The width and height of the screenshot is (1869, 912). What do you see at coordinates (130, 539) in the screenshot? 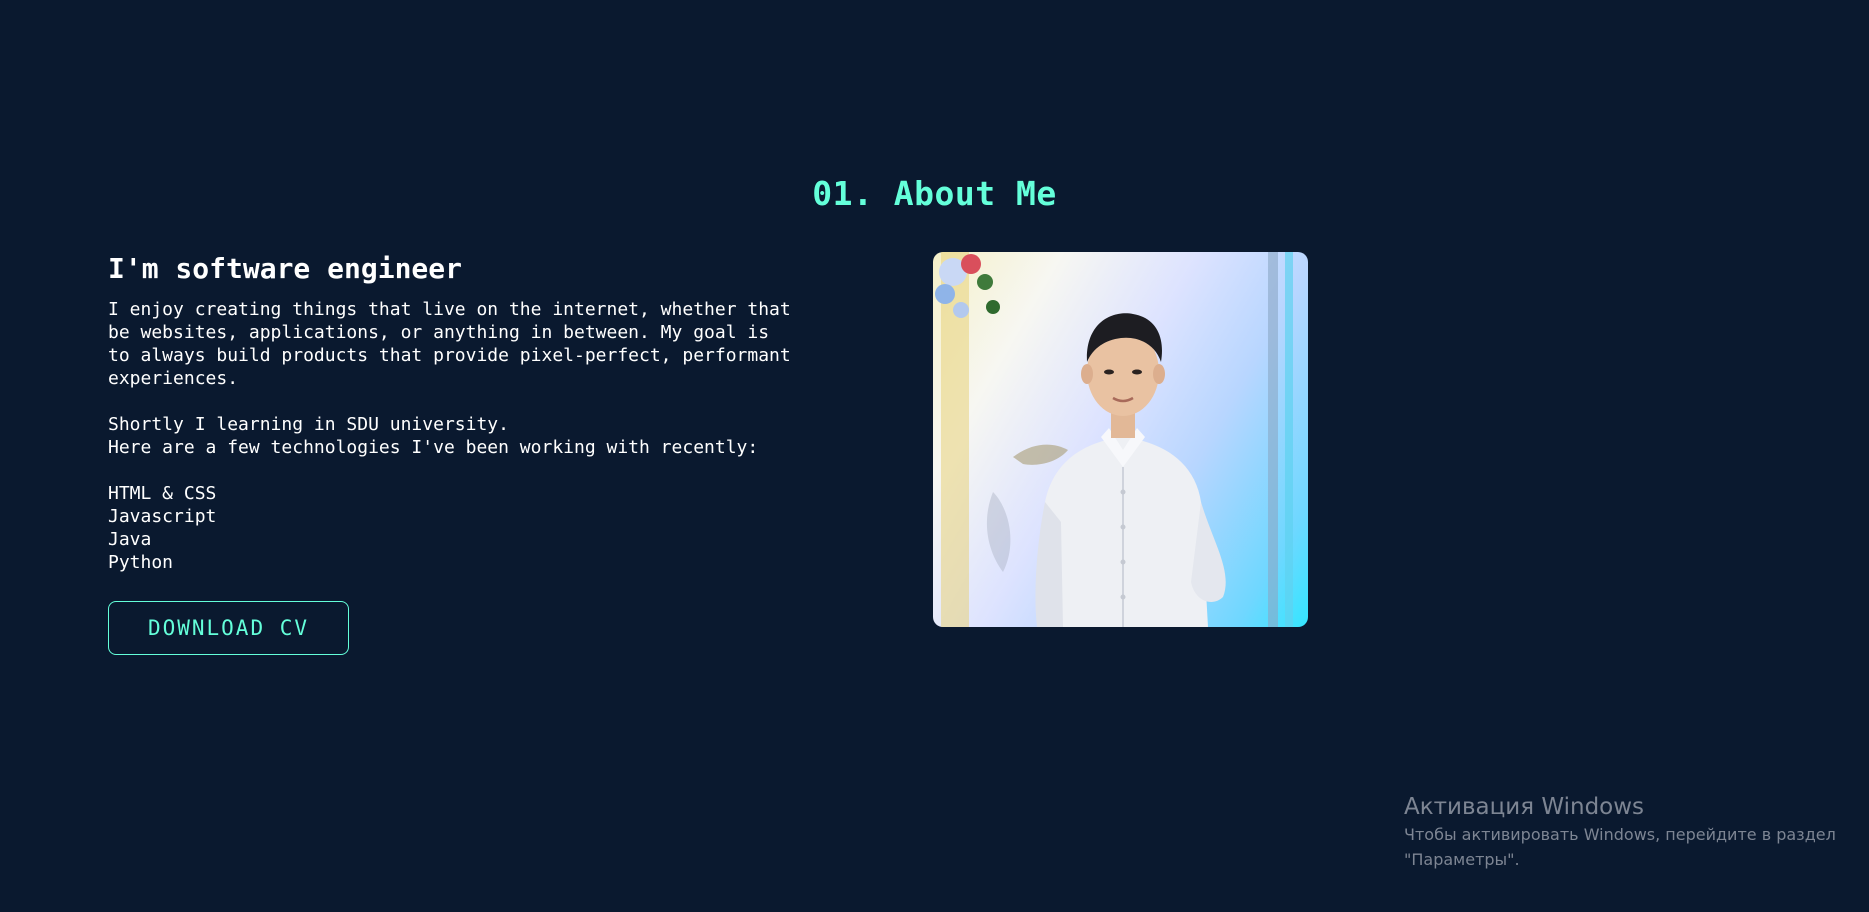
I see `technology-item: Java` at bounding box center [130, 539].